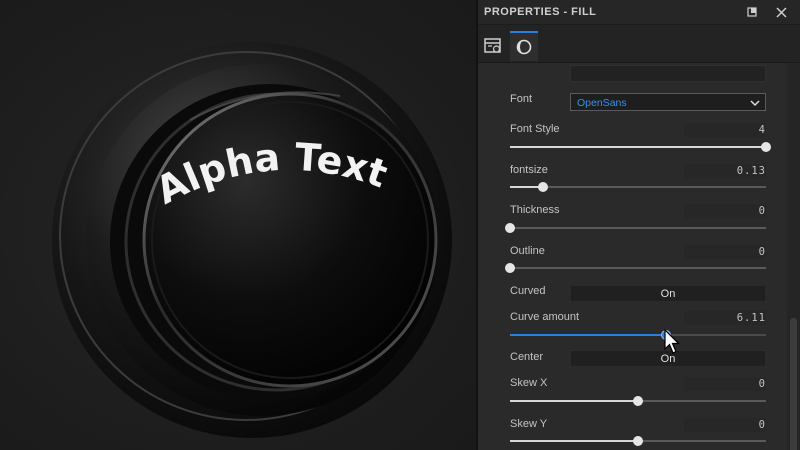 The width and height of the screenshot is (800, 450). Describe the element at coordinates (752, 12) in the screenshot. I see `restore-window-icon` at that location.